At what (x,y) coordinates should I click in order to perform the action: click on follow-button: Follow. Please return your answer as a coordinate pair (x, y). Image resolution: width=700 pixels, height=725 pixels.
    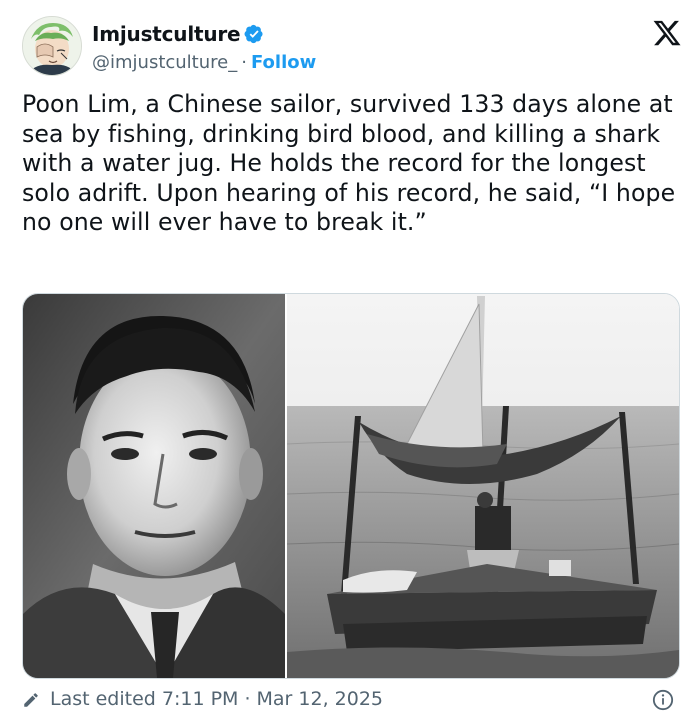
    Looking at the image, I should click on (283, 62).